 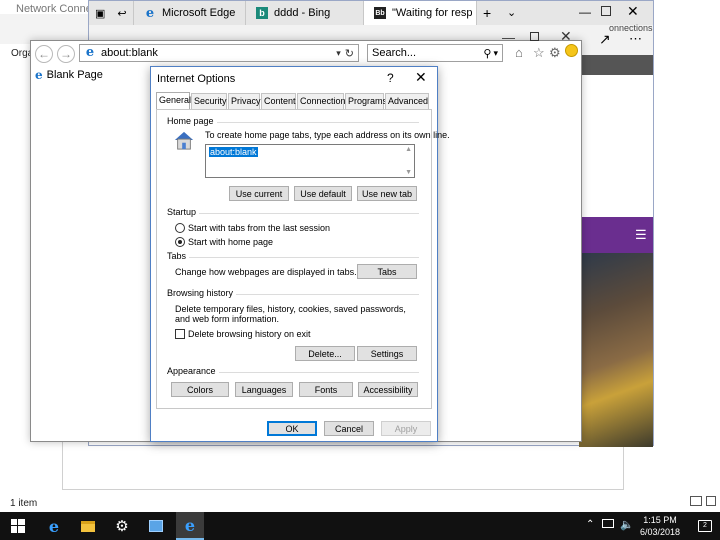 What do you see at coordinates (360, 526) in the screenshot?
I see `taskbar: e ⚙ e ⌃ 🔈 1:15 PM 6/03/2018 2` at bounding box center [360, 526].